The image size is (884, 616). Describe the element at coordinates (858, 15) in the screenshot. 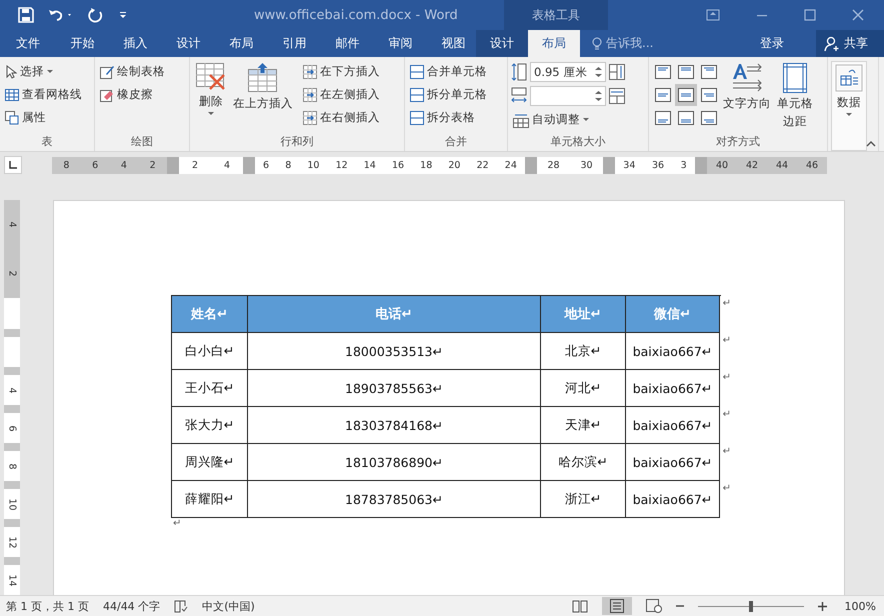

I see `close-icon` at that location.